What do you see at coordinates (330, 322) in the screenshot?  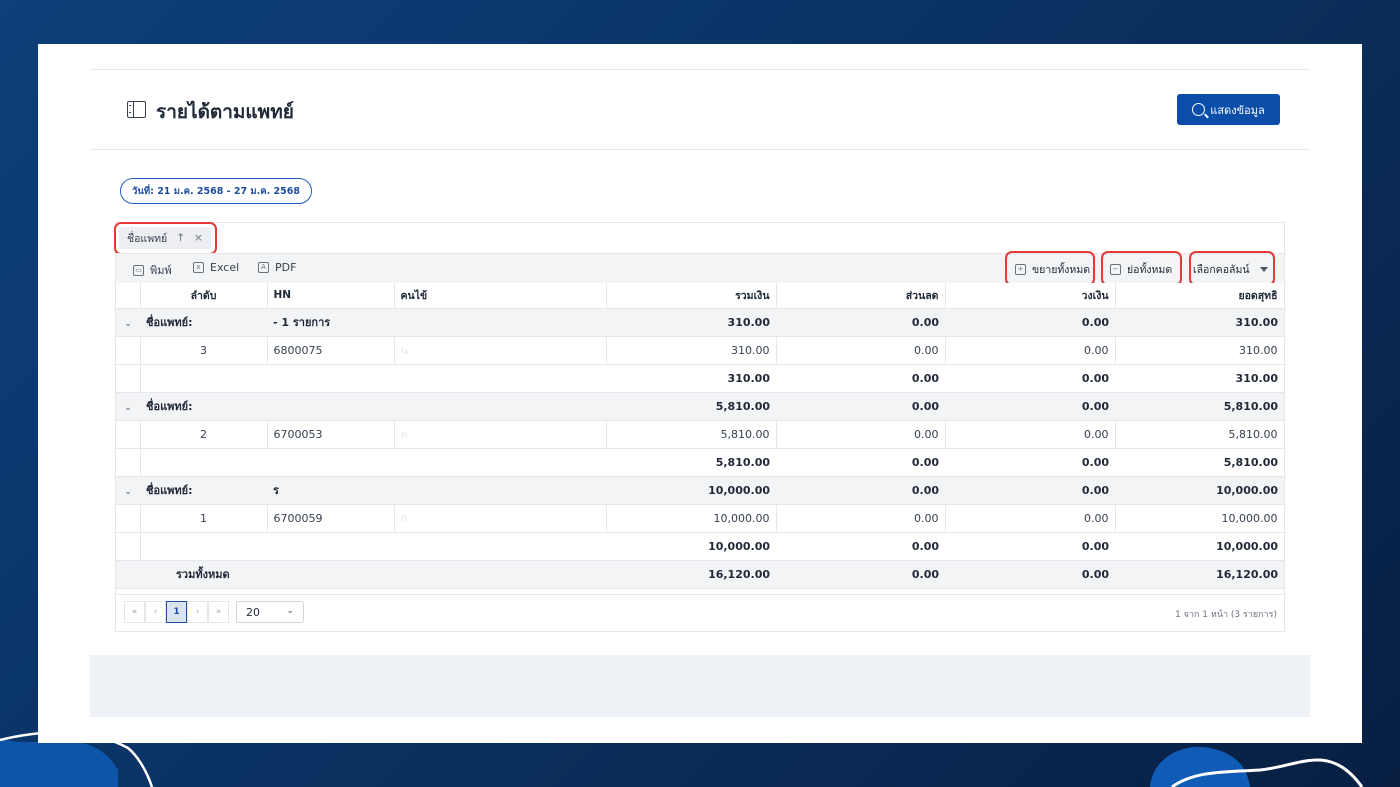 I see `group-suffix: - 1 รายการ` at bounding box center [330, 322].